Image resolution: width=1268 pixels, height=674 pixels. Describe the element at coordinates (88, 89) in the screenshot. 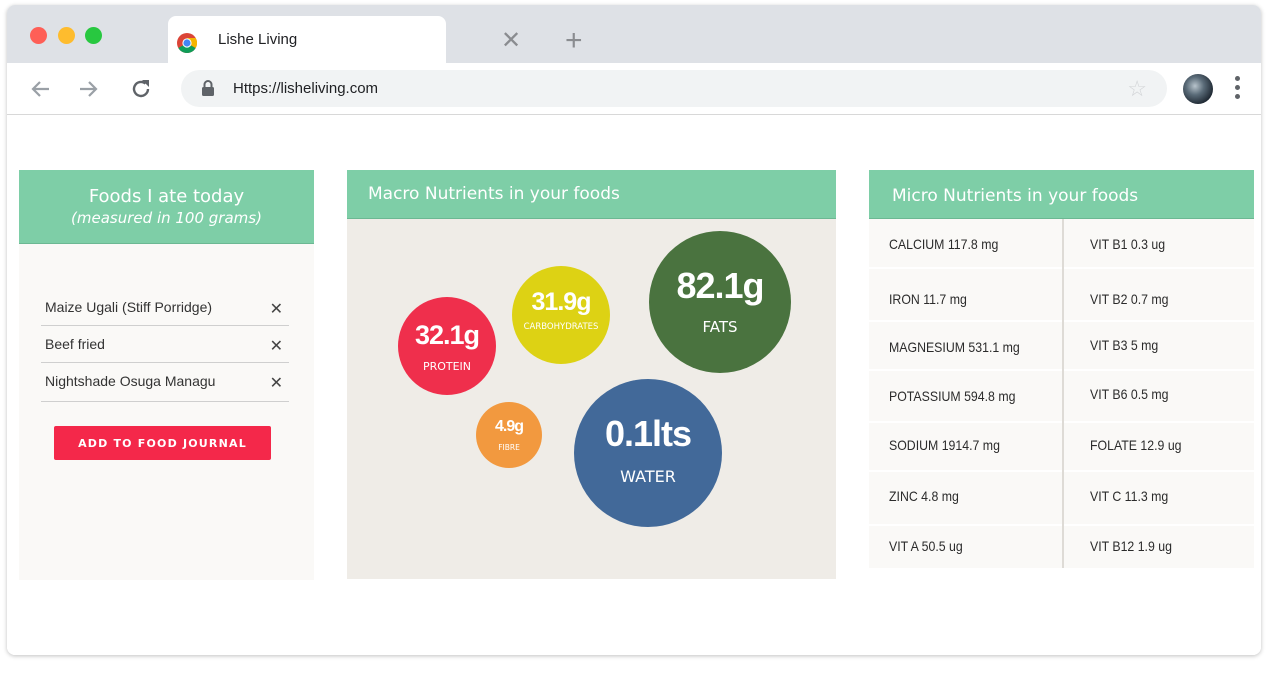

I see `forward-arrow-icon` at that location.